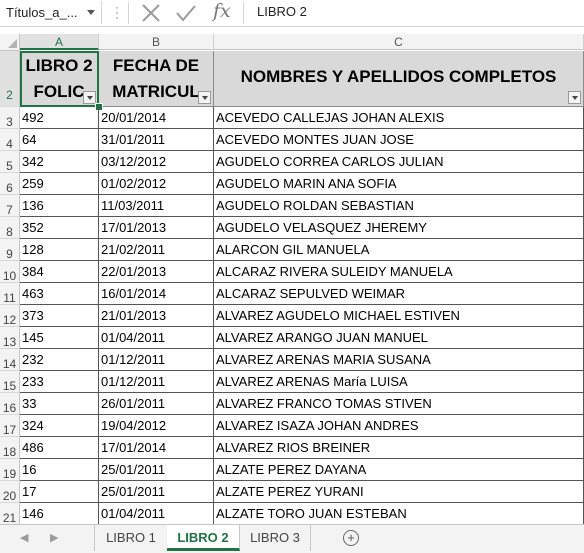 This screenshot has height=553, width=584. I want to click on cell-nombre: ALVAREZ AGUDELO MICHAEL ESTIVEN, so click(399, 316).